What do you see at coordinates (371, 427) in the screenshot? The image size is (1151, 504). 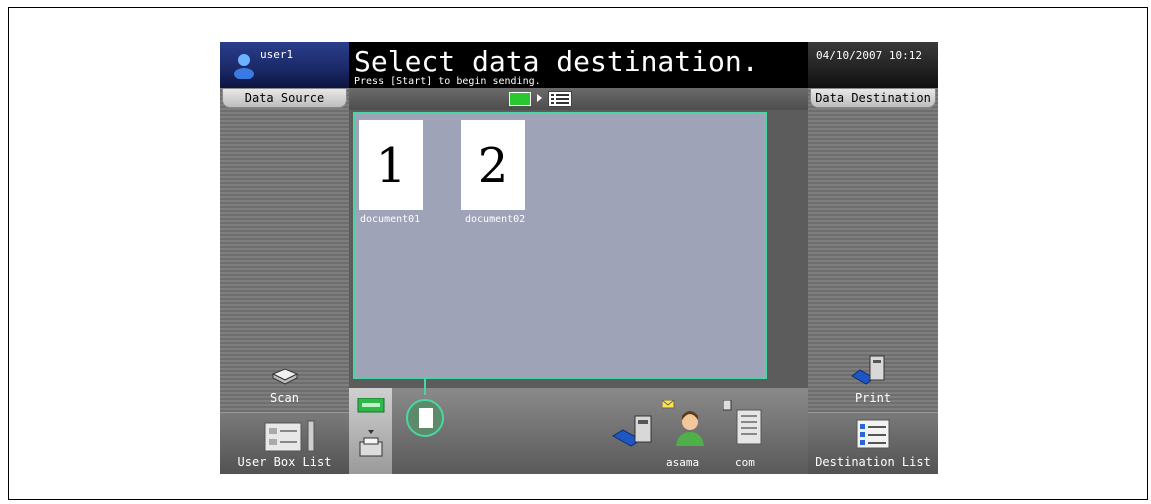 I see `tray-mode-icon` at bounding box center [371, 427].